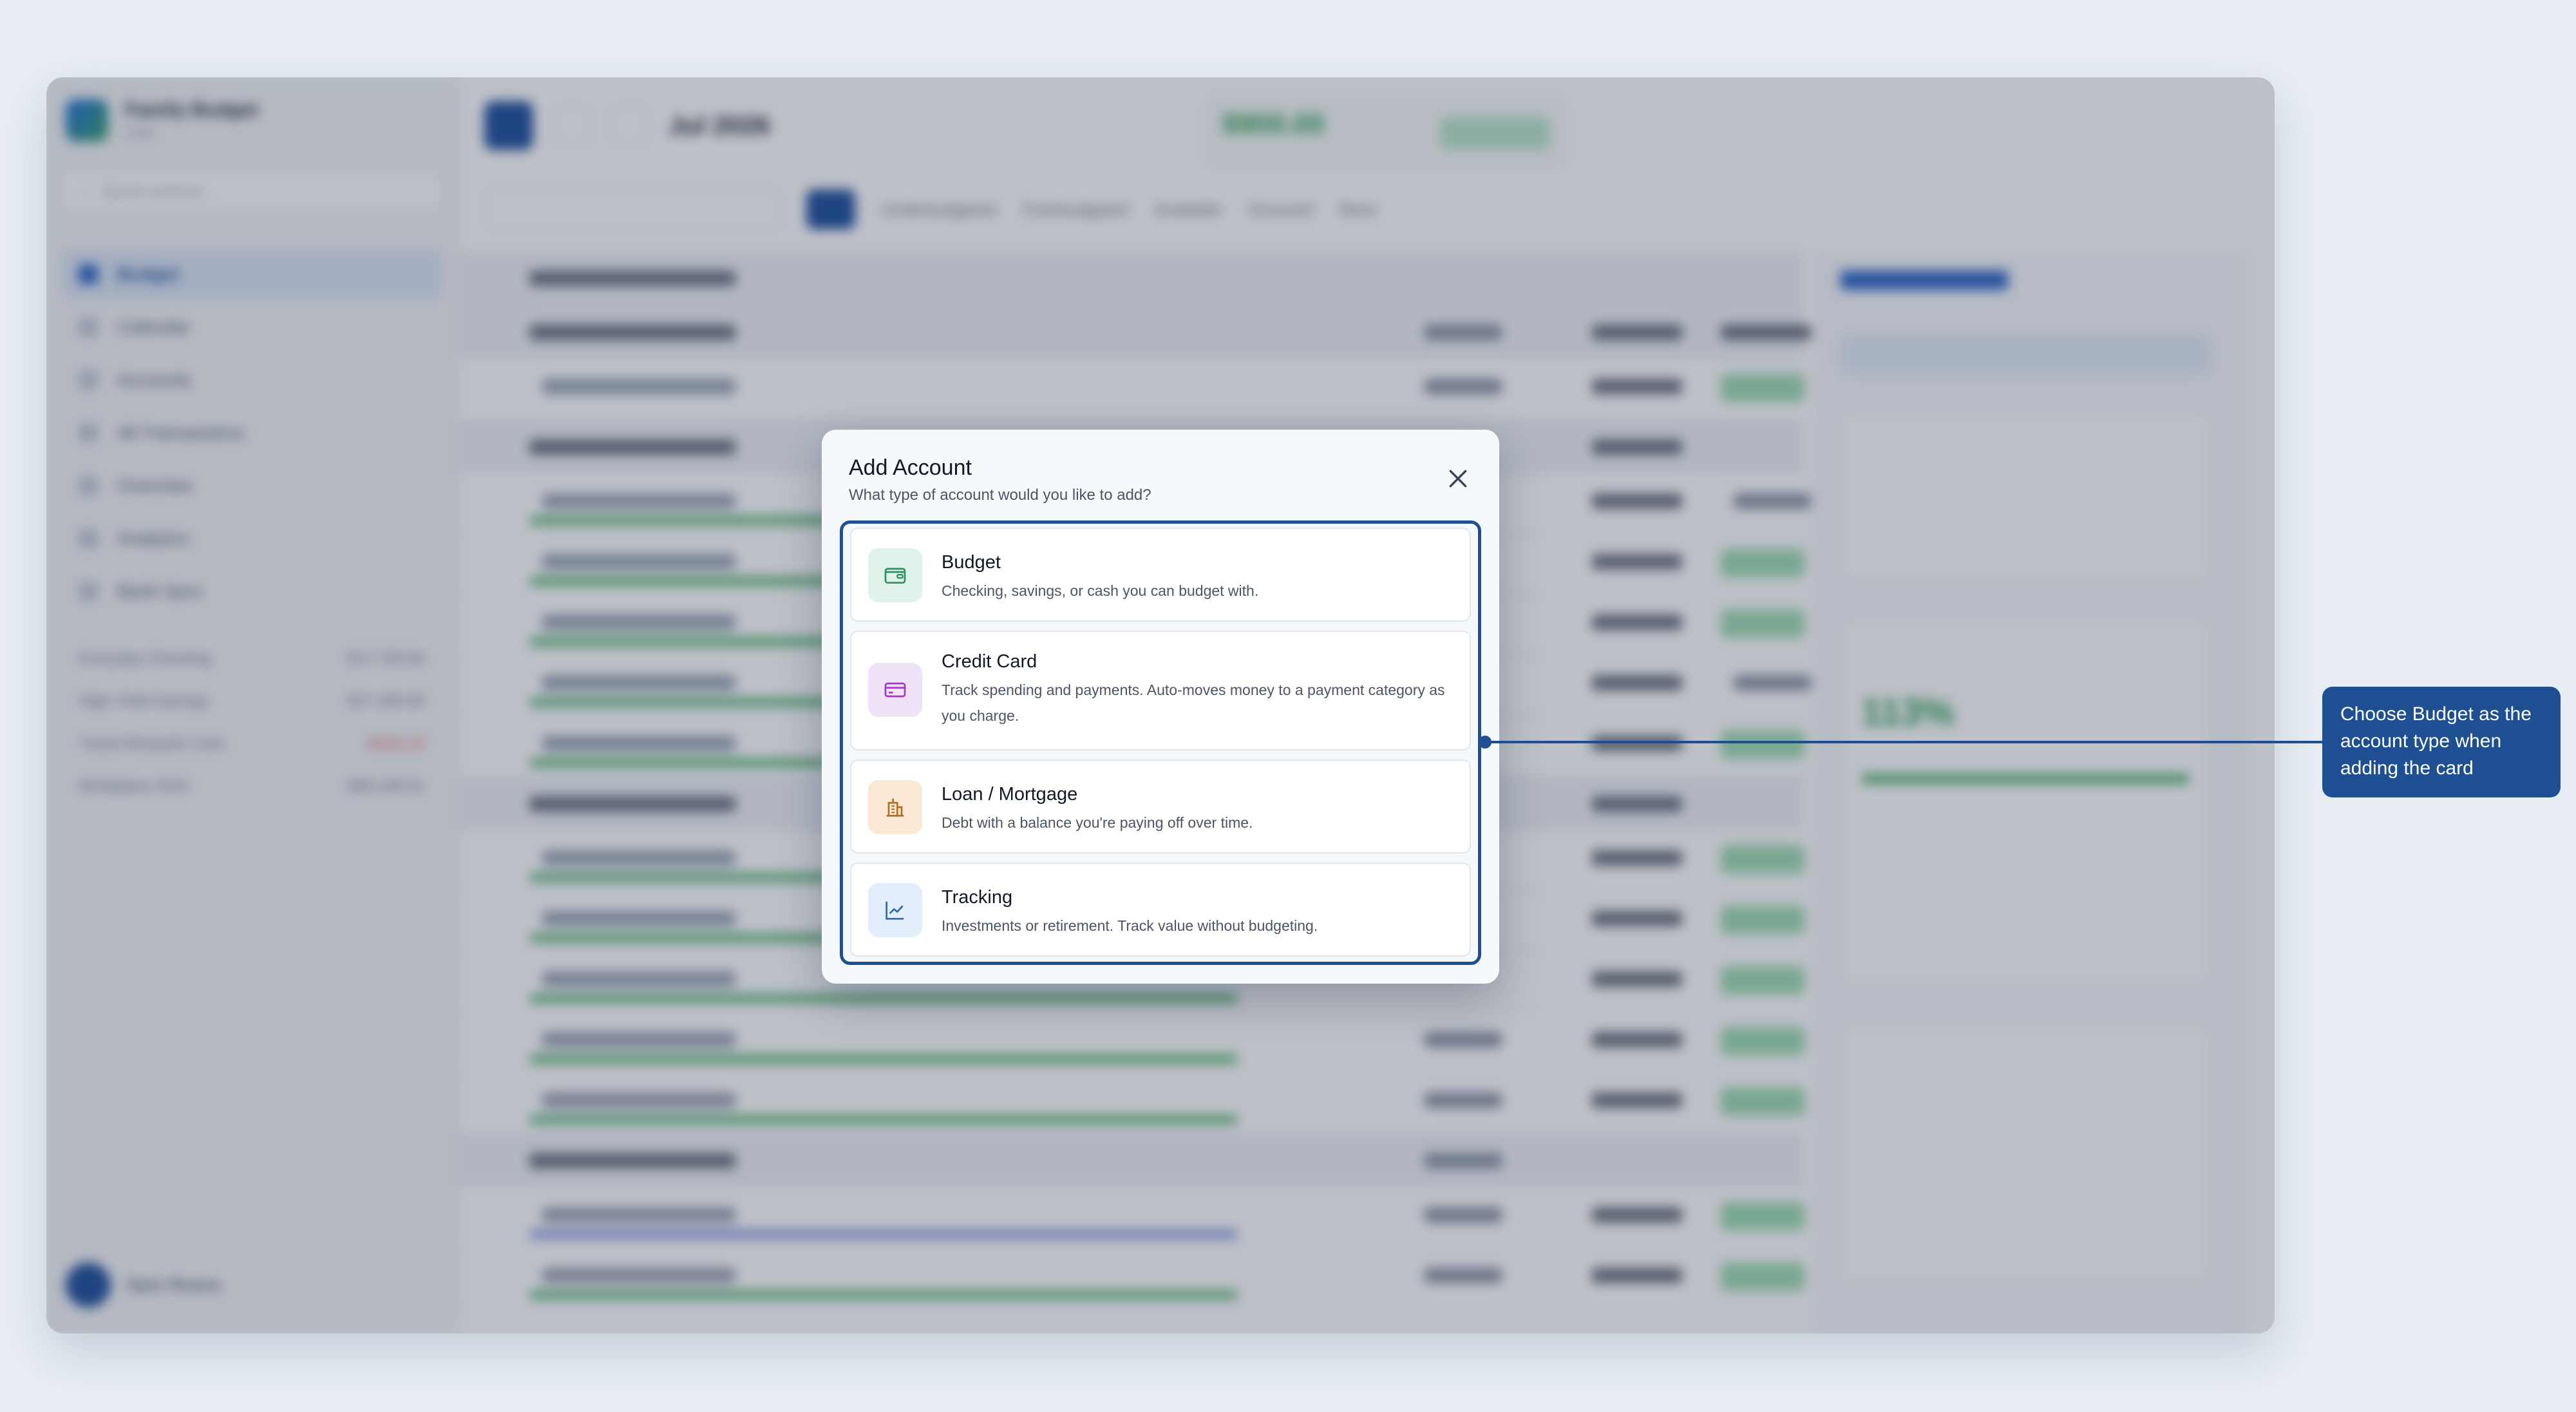  I want to click on wallet-icon, so click(895, 576).